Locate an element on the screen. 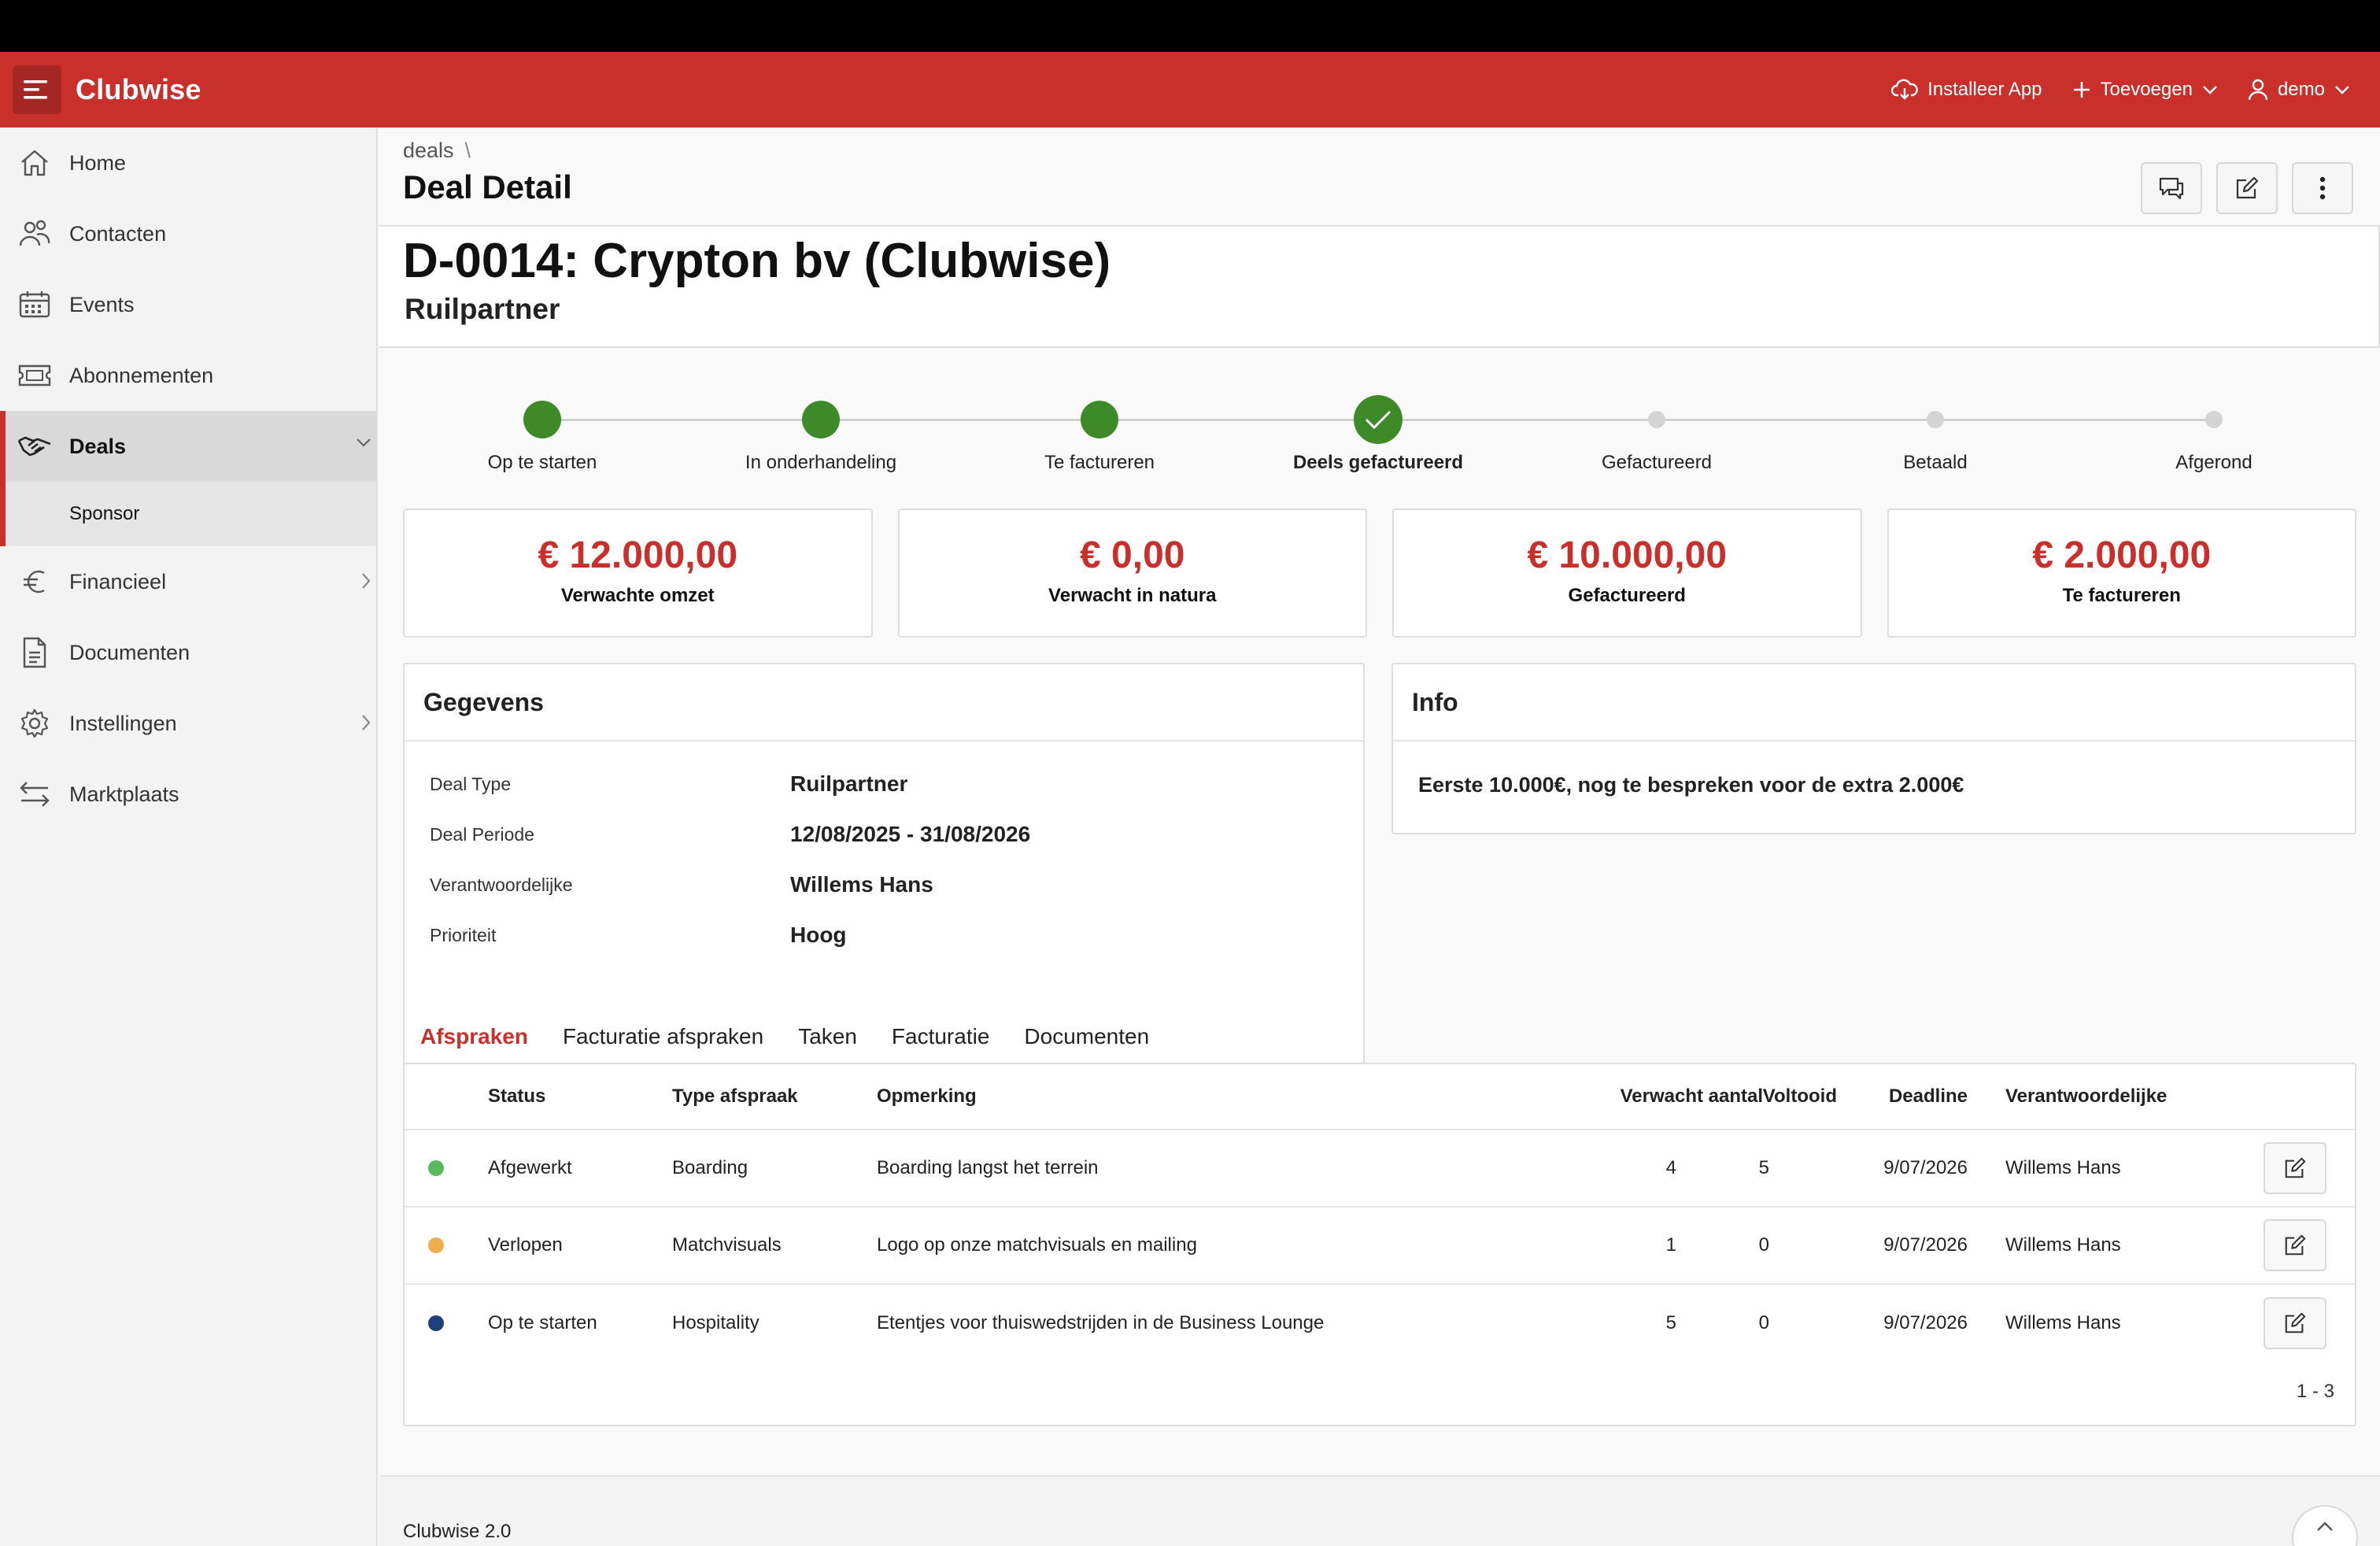  column-header-type: Type afspraak is located at coordinates (735, 1096).